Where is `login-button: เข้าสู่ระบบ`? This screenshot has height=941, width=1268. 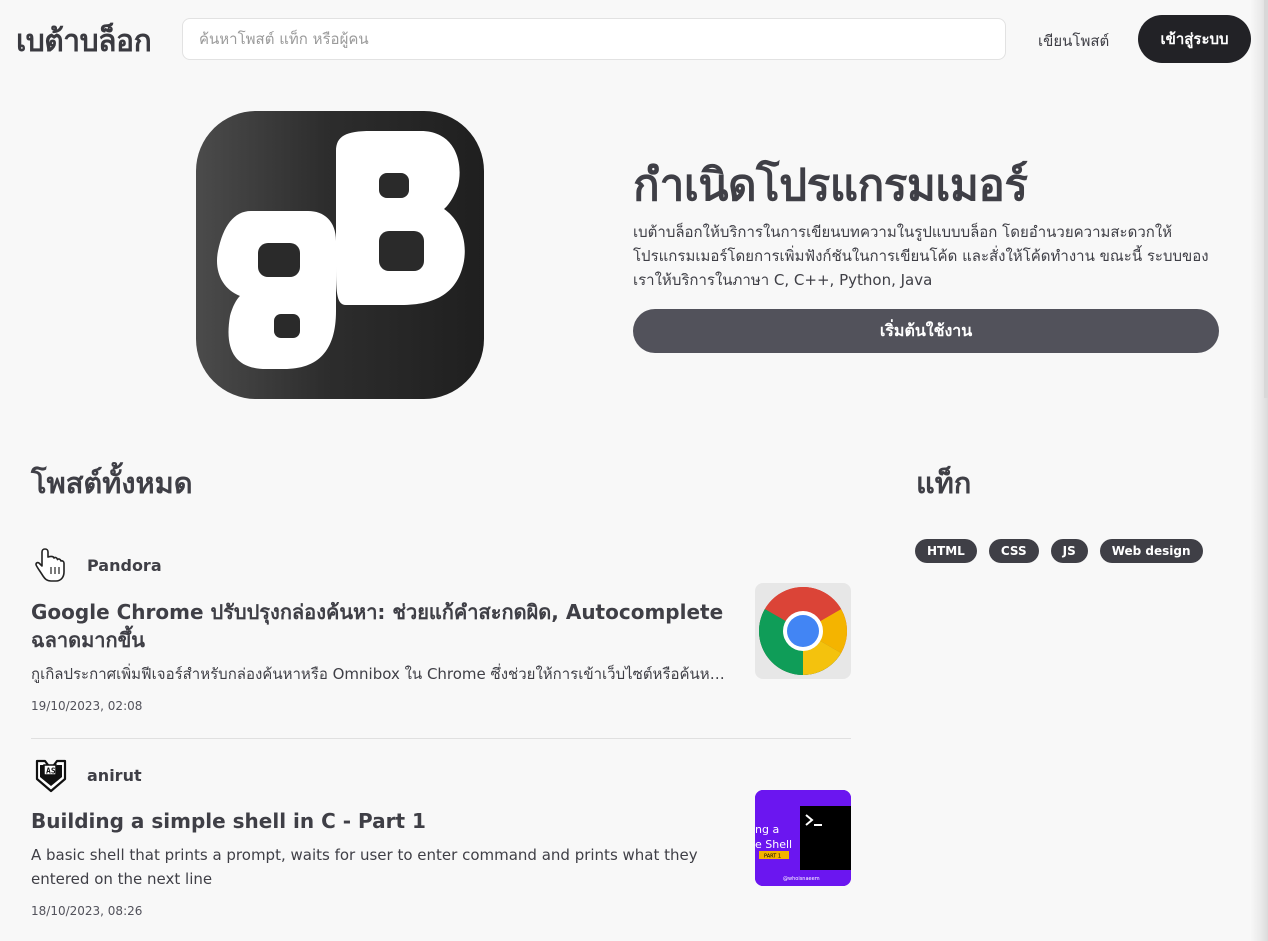
login-button: เข้าสู่ระบบ is located at coordinates (1194, 39).